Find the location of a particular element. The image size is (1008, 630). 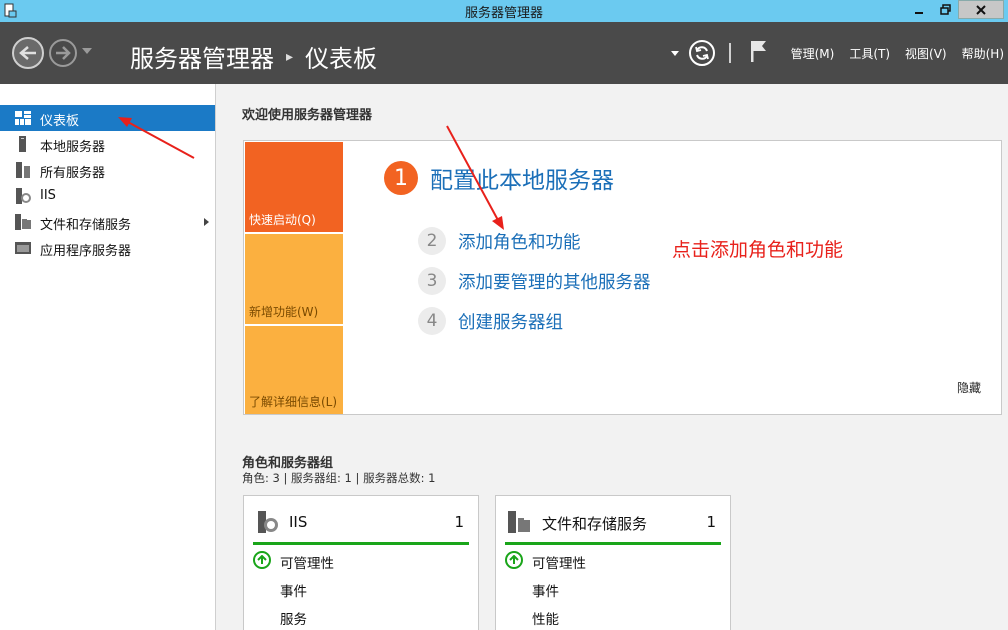

history-dropdown-icon is located at coordinates (87, 51).